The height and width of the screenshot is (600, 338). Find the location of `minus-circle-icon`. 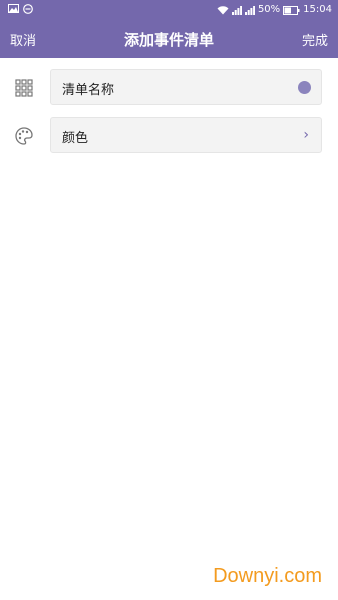

minus-circle-icon is located at coordinates (28, 9).